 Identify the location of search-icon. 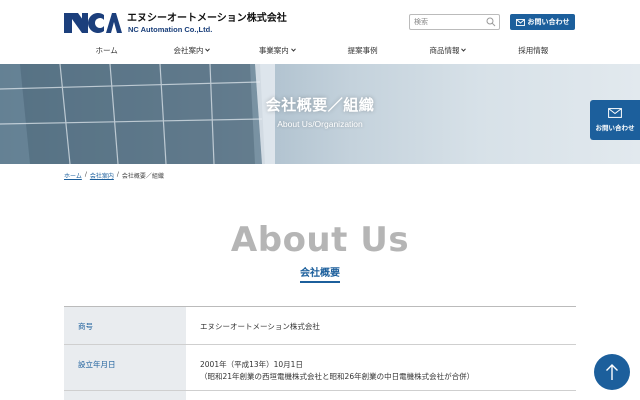
(491, 22).